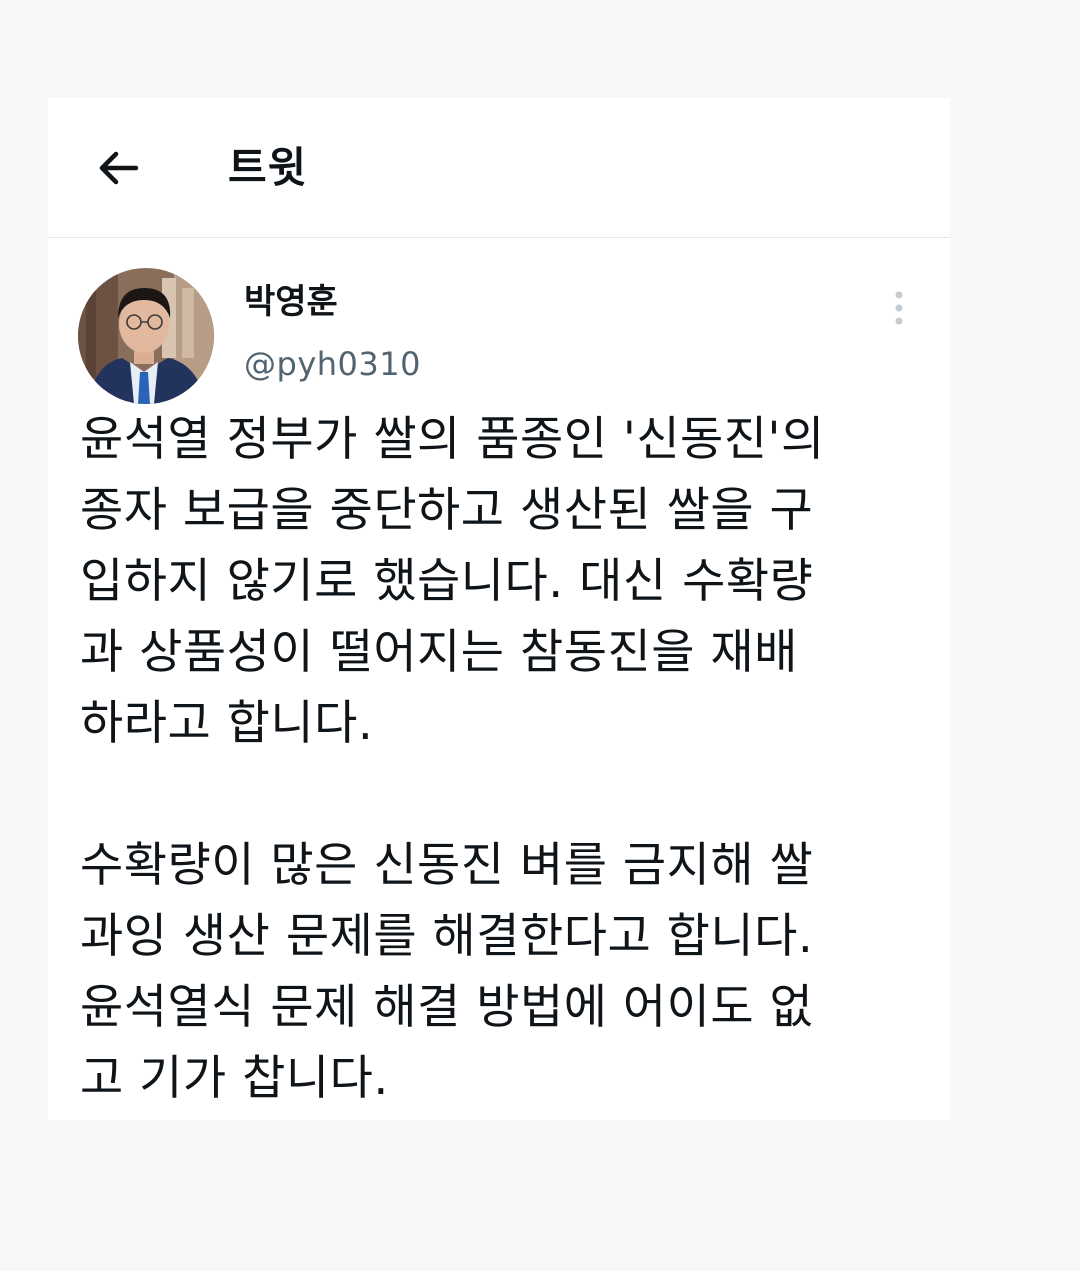  What do you see at coordinates (332, 364) in the screenshot?
I see `author-handle: @pyh0310` at bounding box center [332, 364].